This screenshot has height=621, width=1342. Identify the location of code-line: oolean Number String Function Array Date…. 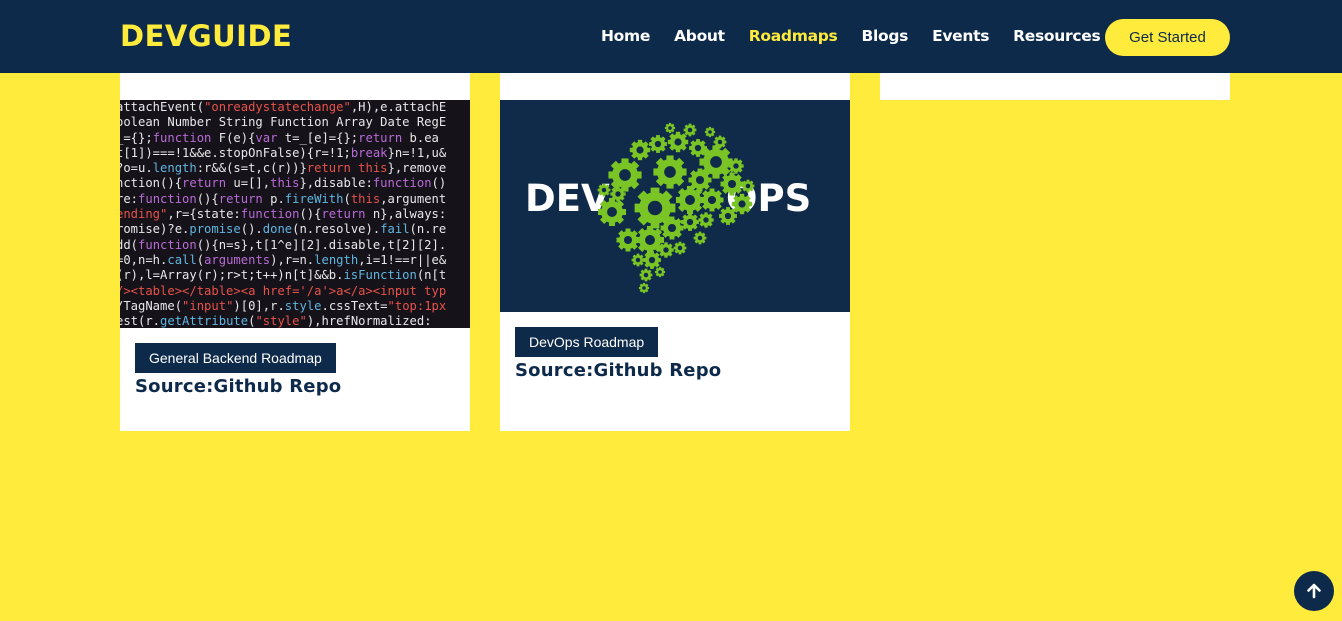
(283, 122).